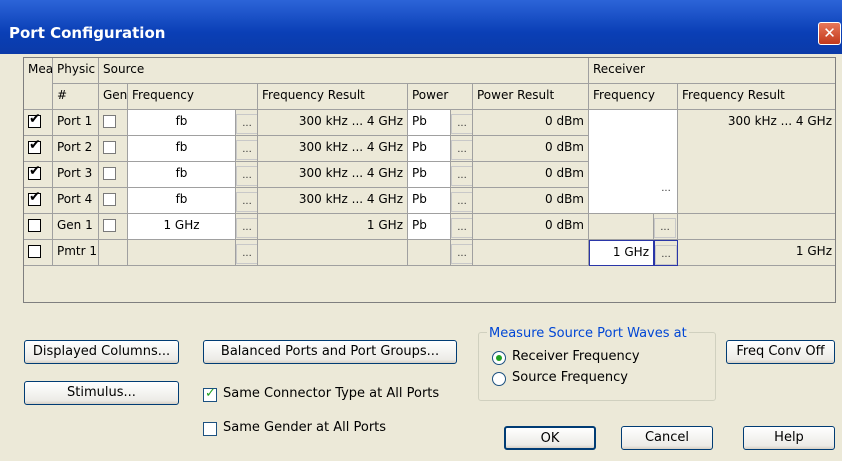 The height and width of the screenshot is (461, 842). I want to click on receiver-frequency-result-header: Frequency Result, so click(756, 97).